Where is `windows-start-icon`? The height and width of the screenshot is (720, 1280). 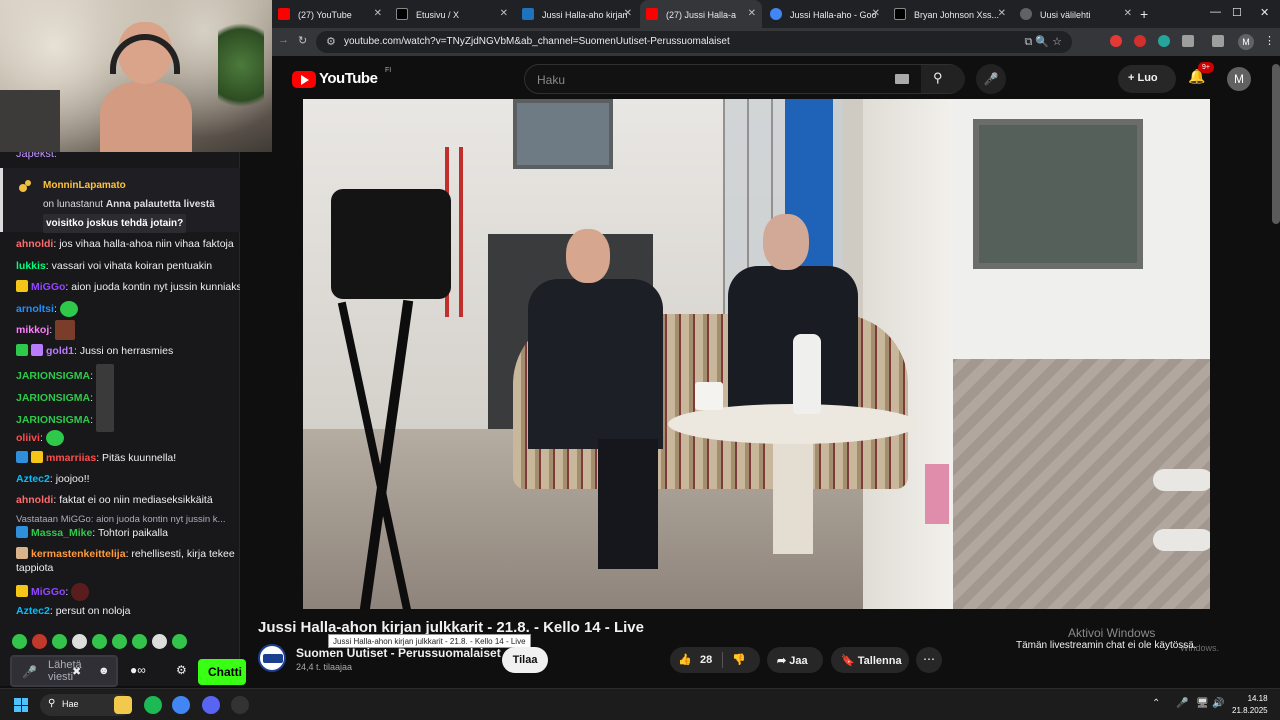 windows-start-icon is located at coordinates (21, 705).